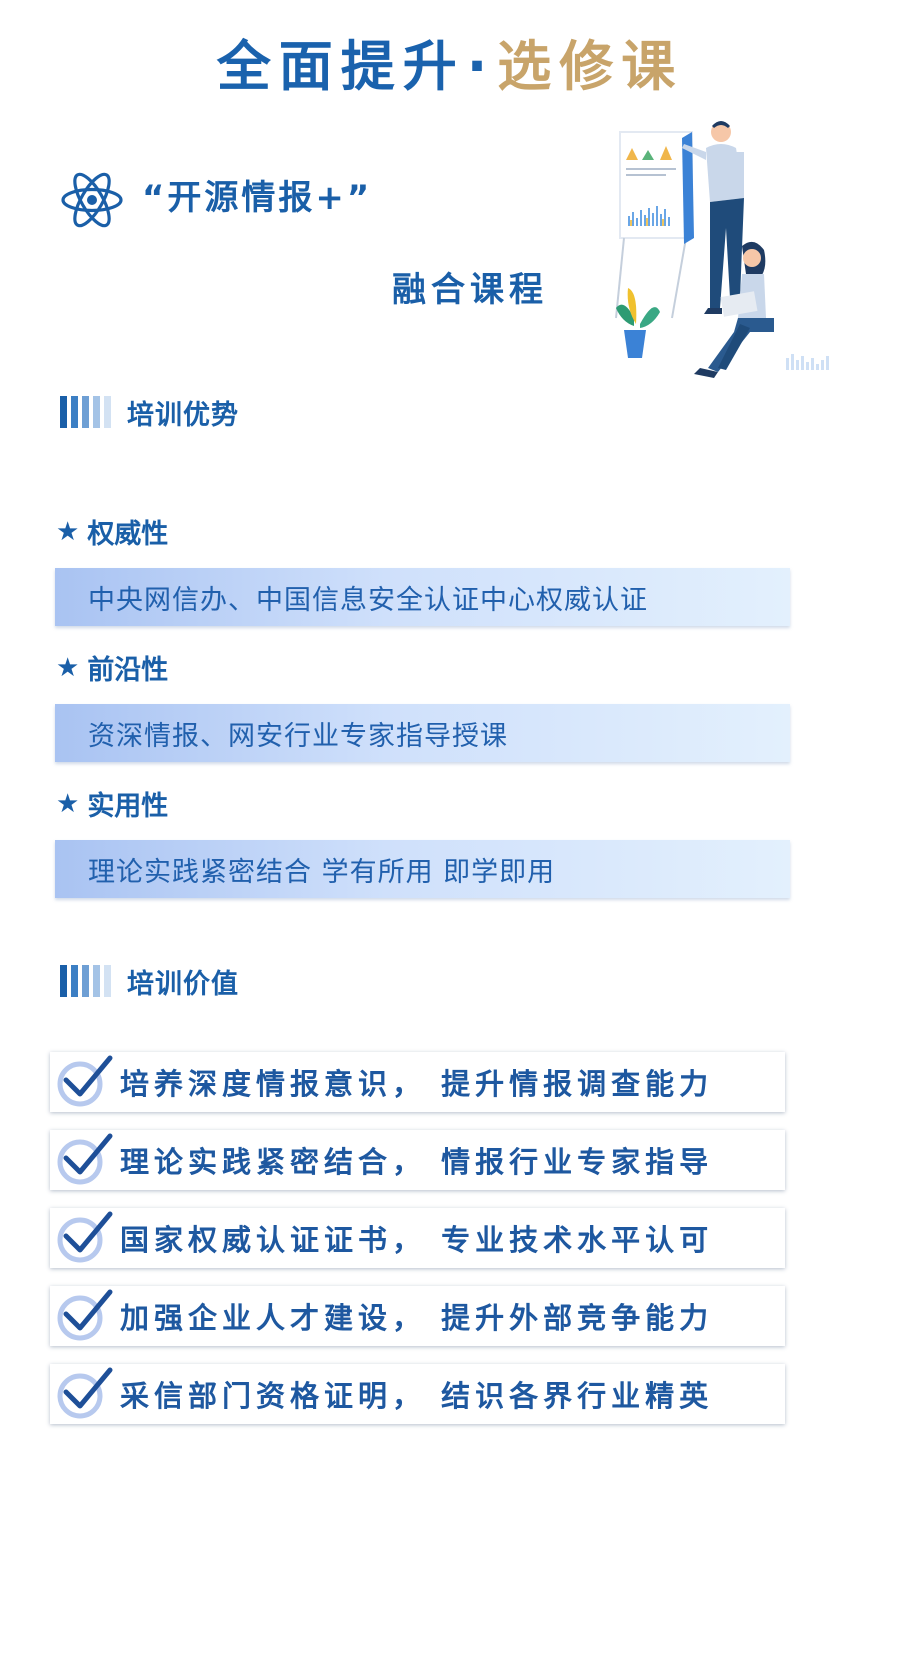 The image size is (900, 1656). What do you see at coordinates (112, 805) in the screenshot?
I see `advantage-title: ★ 实用性` at bounding box center [112, 805].